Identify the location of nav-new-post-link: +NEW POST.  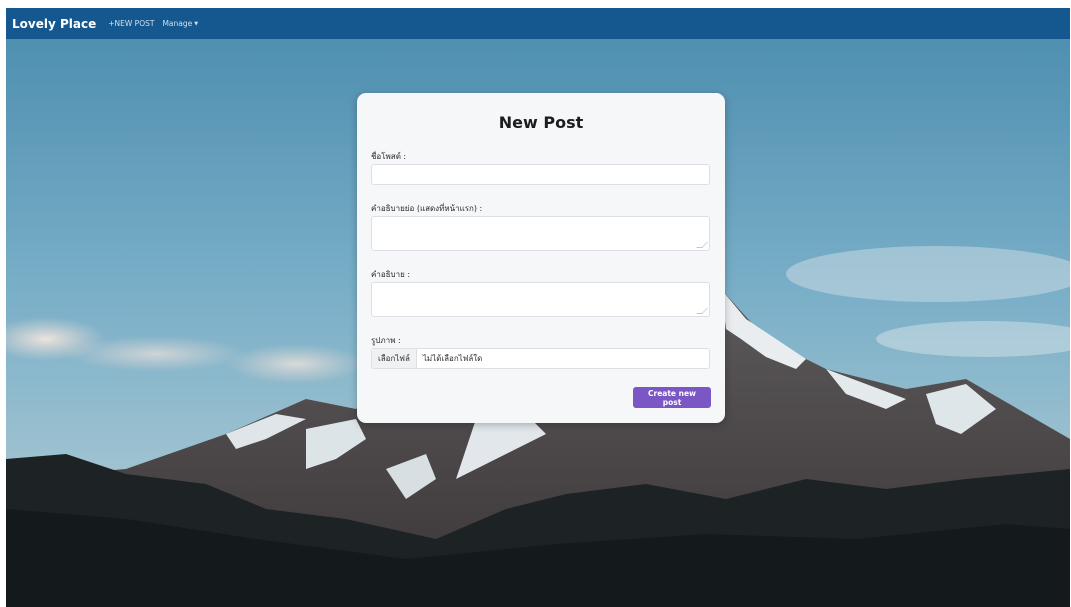
(131, 23).